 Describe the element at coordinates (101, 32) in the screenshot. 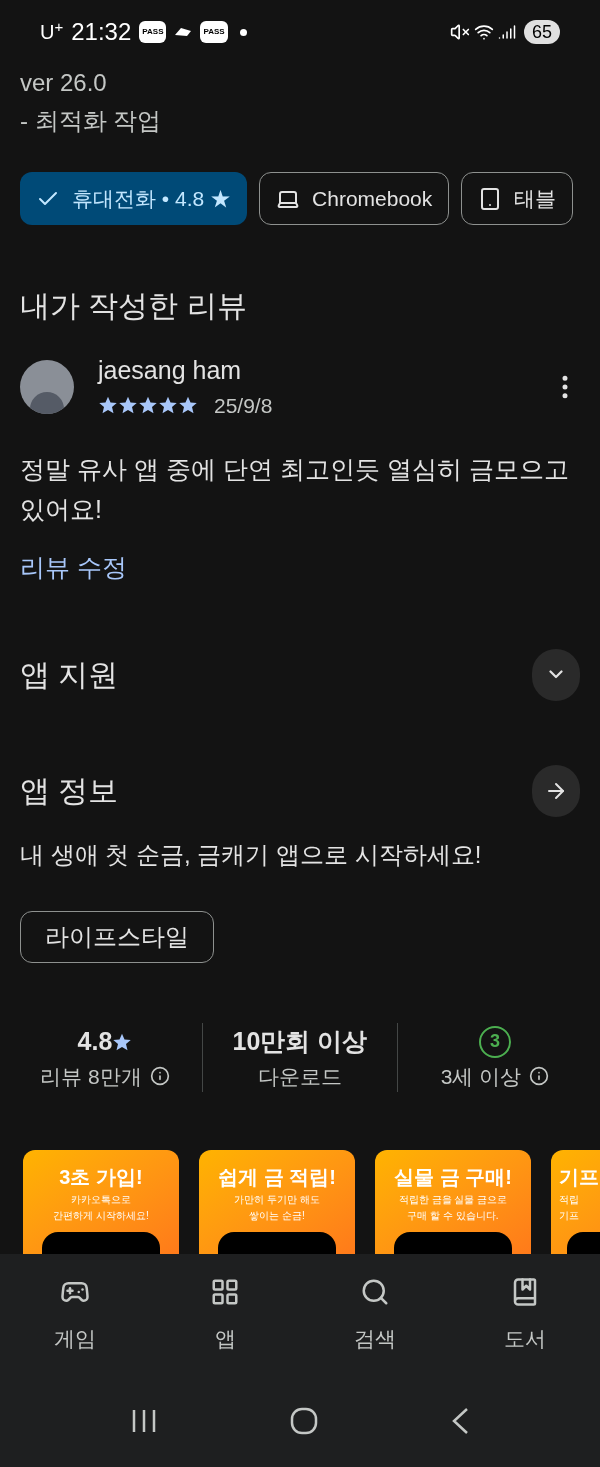

I see `clock: 21:32` at that location.